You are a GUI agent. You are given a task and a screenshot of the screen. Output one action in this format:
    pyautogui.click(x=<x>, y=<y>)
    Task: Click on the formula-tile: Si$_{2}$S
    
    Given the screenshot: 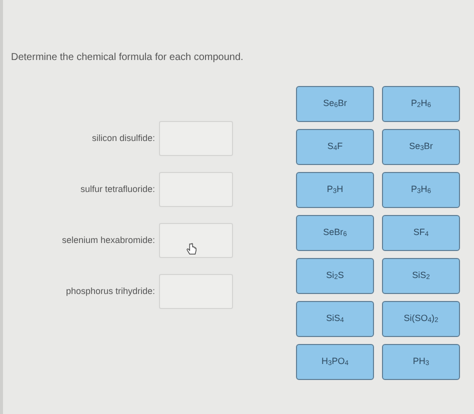 What is the action you would take?
    pyautogui.click(x=335, y=276)
    